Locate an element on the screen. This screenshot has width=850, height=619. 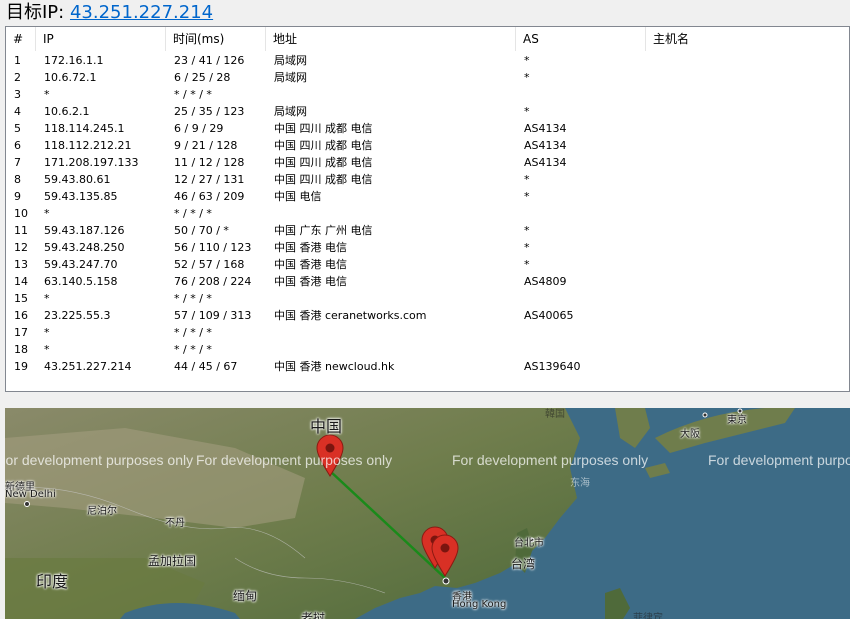
cell-as: AS4134 is located at coordinates (545, 128).